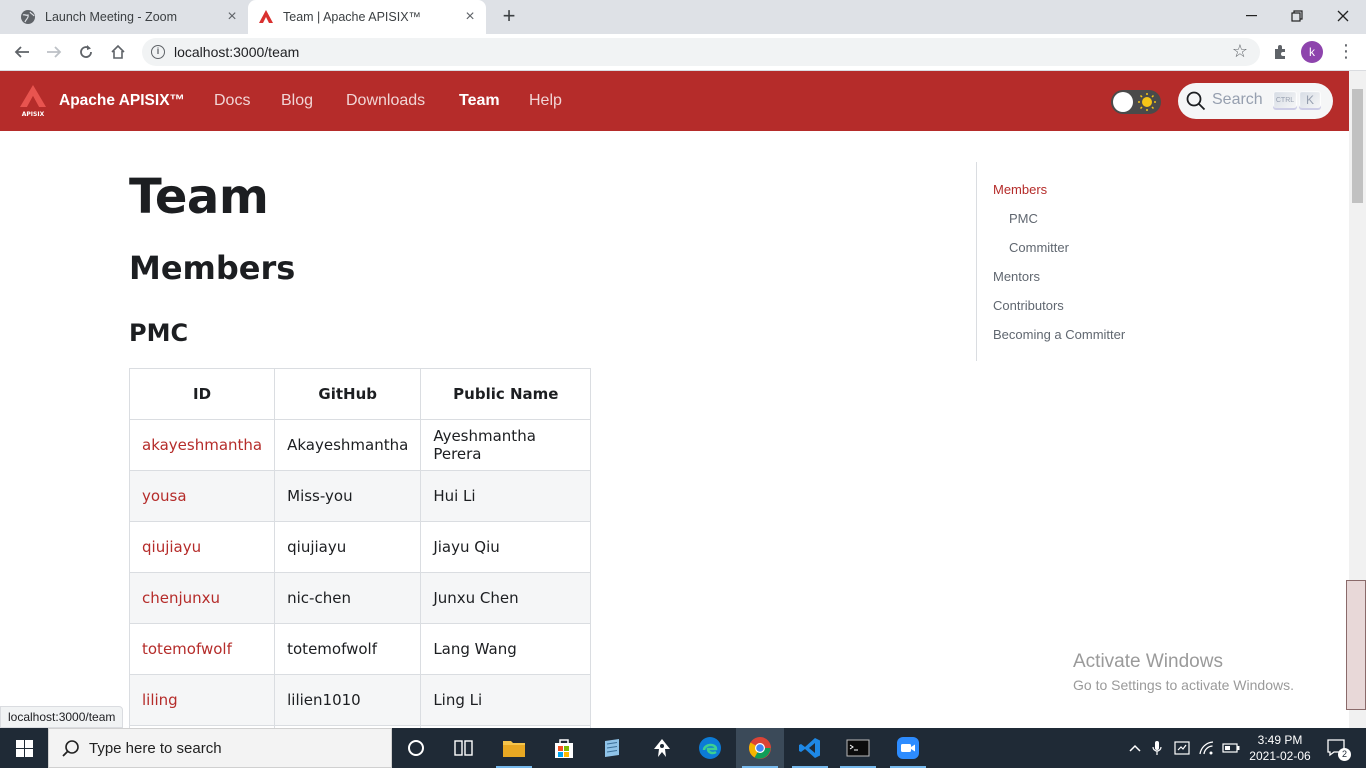  What do you see at coordinates (1237, 99) in the screenshot?
I see `search-placeholder: Search` at bounding box center [1237, 99].